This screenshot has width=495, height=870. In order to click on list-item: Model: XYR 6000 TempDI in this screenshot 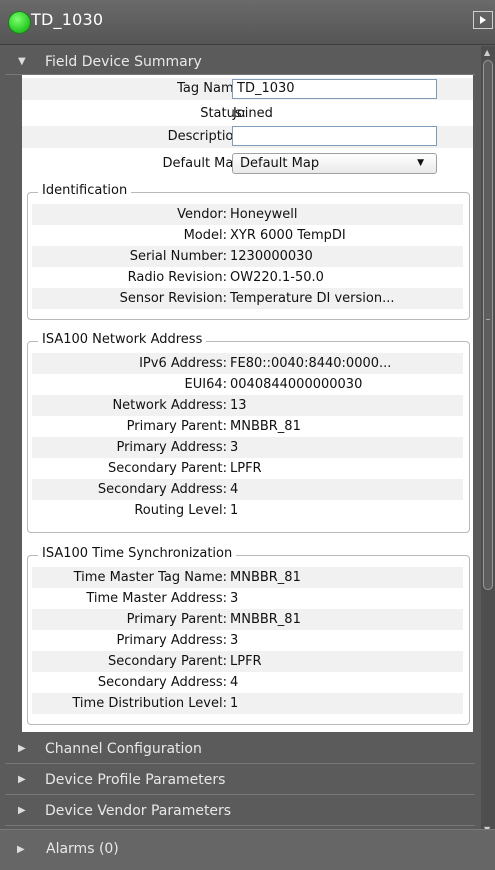, I will do `click(247, 235)`.